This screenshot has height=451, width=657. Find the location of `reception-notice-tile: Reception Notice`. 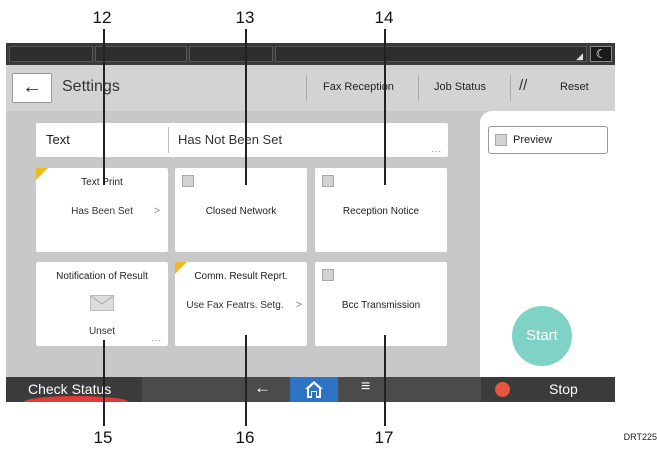

reception-notice-tile: Reception Notice is located at coordinates (381, 210).